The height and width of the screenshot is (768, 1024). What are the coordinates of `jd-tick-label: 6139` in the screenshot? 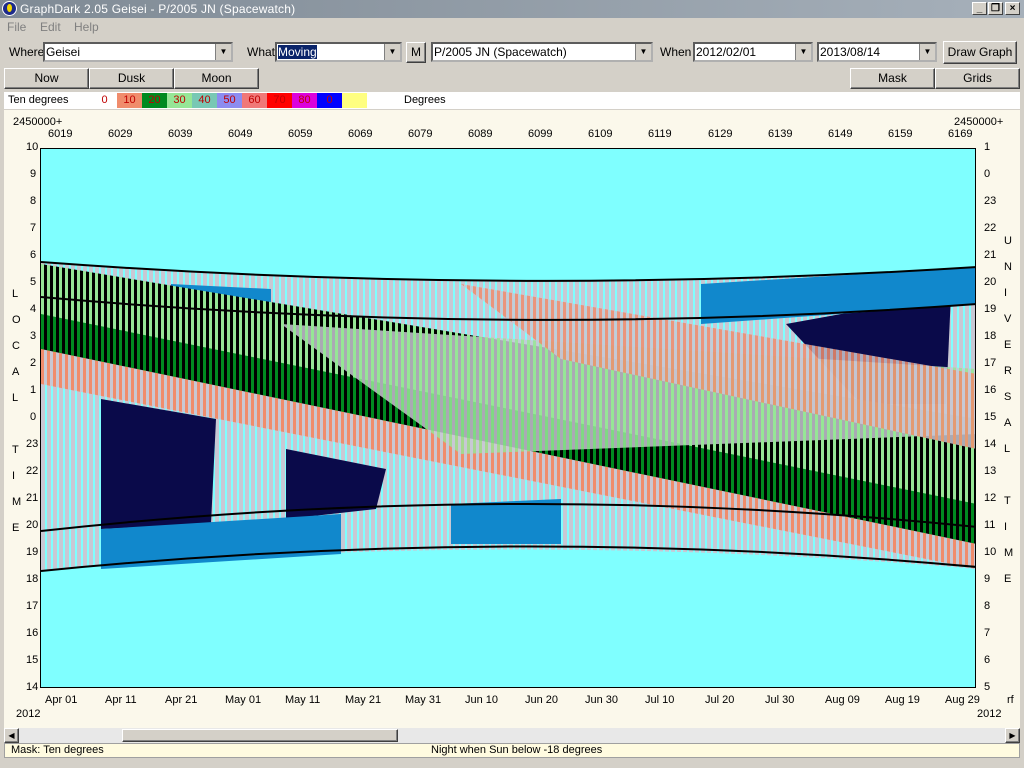 It's located at (780, 134).